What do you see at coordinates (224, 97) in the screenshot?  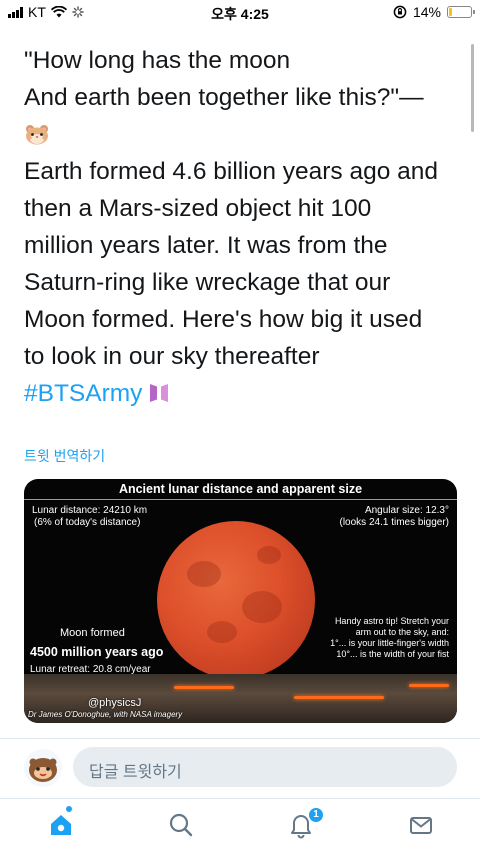 I see `tweet-line: And earth been together like this?"—` at bounding box center [224, 97].